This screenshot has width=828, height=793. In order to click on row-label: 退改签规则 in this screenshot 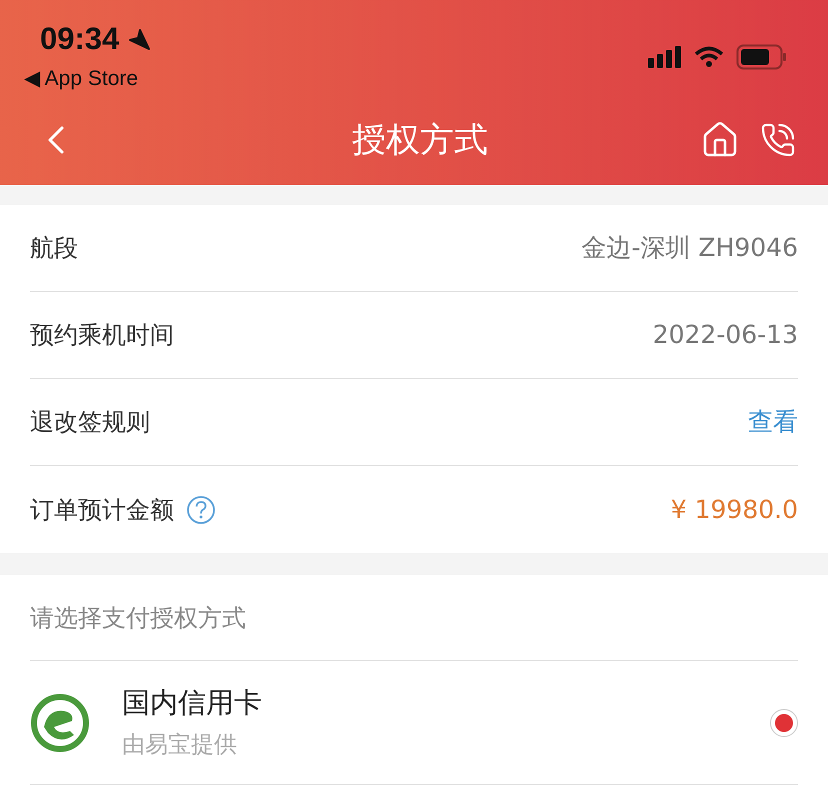, I will do `click(90, 422)`.